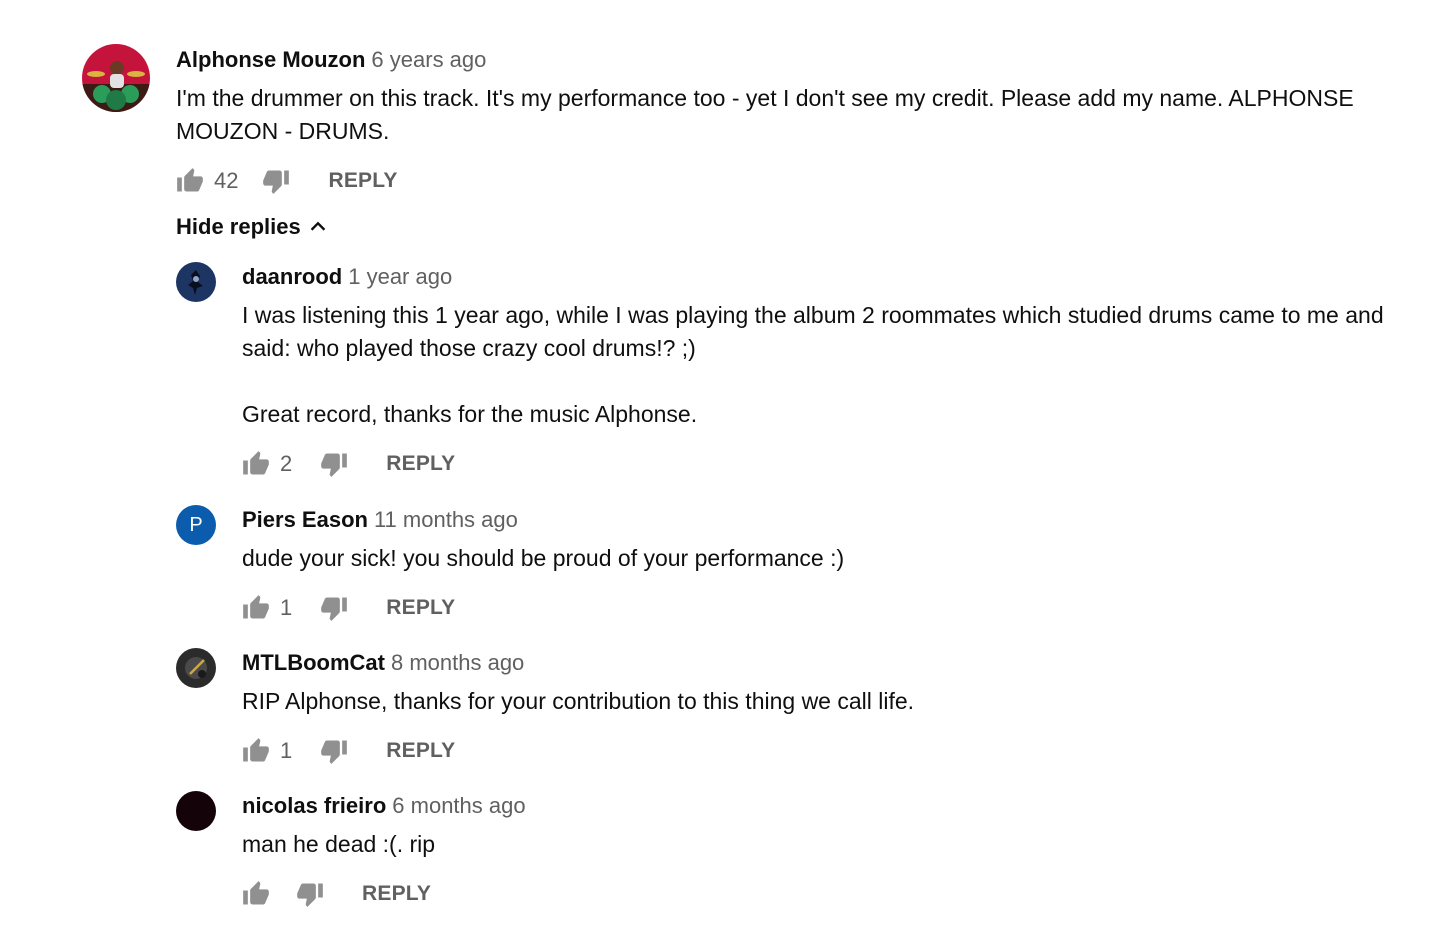  Describe the element at coordinates (270, 59) in the screenshot. I see `comment-author: Alphonse Mouzon` at that location.